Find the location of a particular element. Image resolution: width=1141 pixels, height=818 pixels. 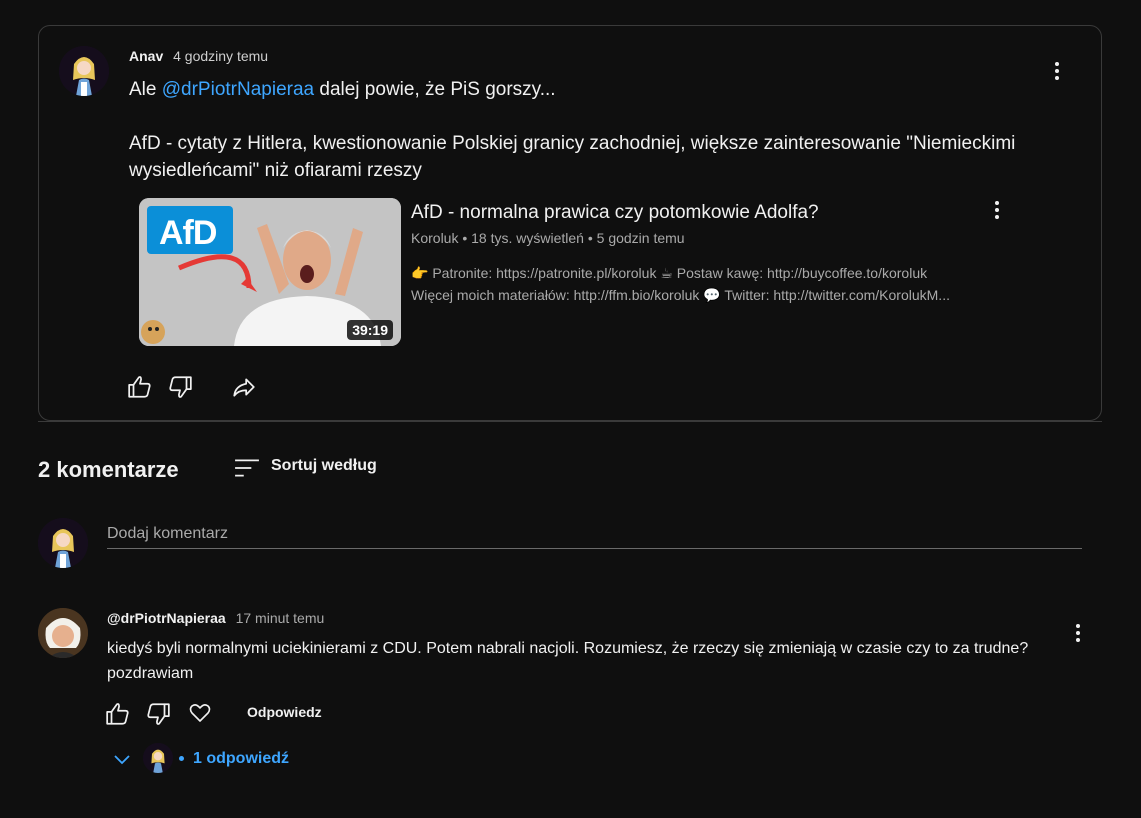

section-divider is located at coordinates (570, 421).